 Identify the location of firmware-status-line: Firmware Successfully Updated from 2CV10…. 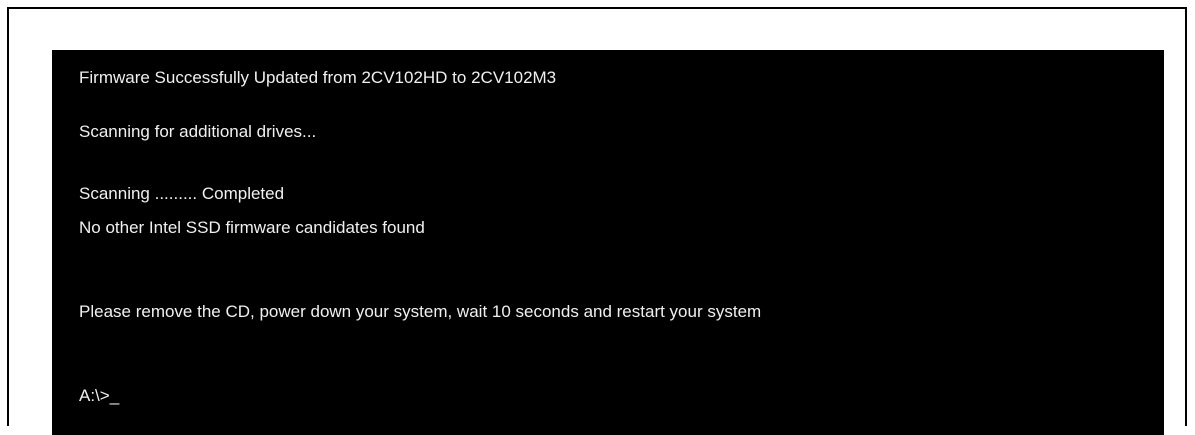
(318, 77).